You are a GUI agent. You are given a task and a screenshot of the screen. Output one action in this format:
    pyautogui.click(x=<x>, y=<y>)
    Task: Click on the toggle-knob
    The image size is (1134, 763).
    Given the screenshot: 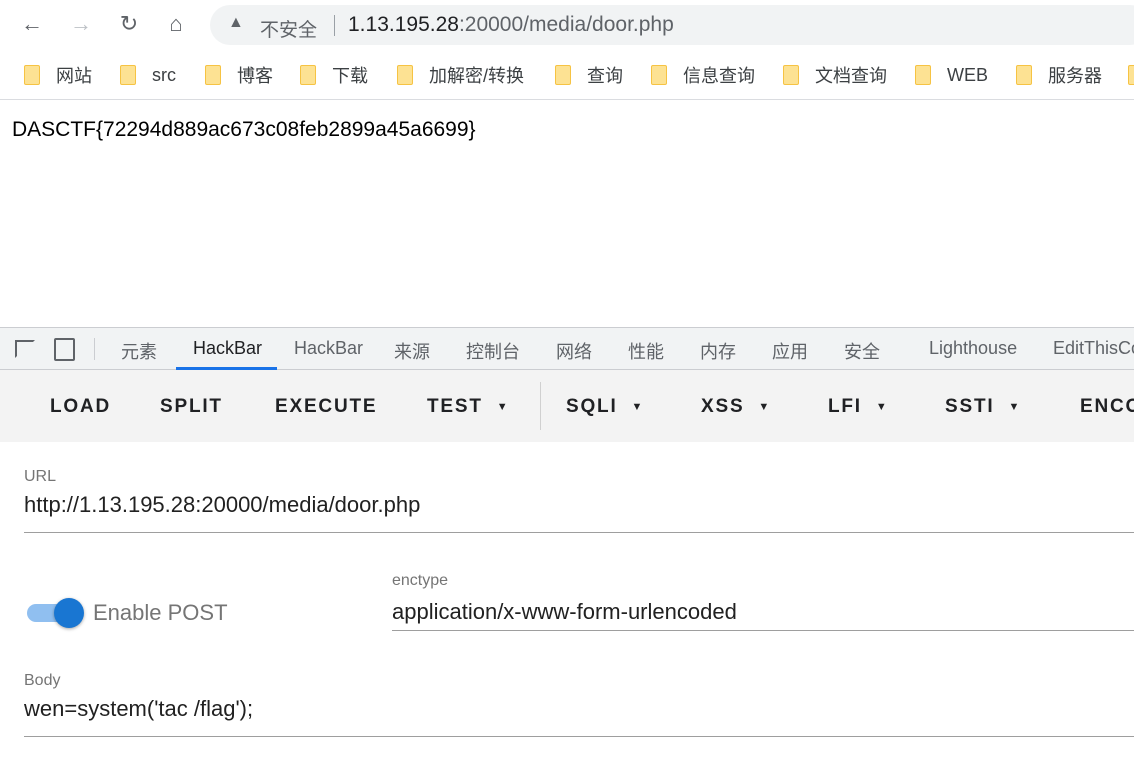 What is the action you would take?
    pyautogui.click(x=69, y=613)
    